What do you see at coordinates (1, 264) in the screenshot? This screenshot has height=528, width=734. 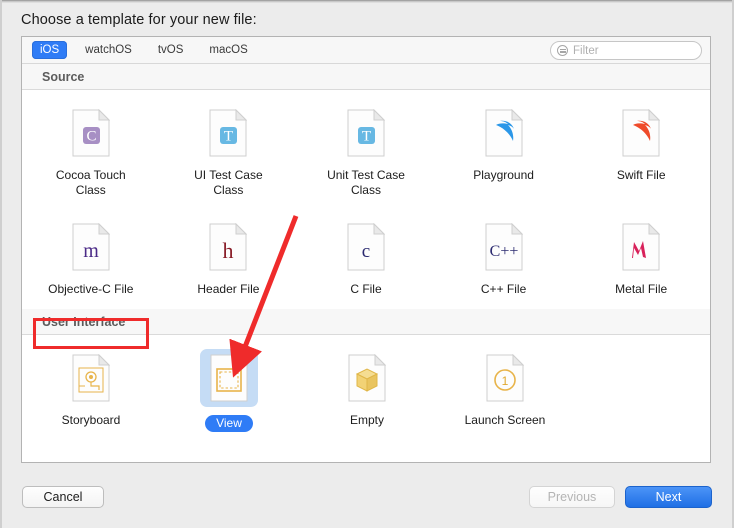 I see `window-left-edge` at bounding box center [1, 264].